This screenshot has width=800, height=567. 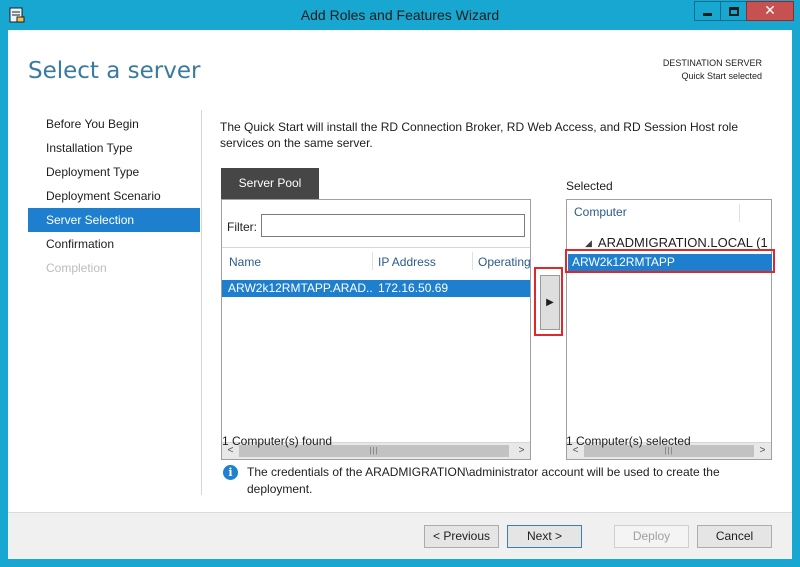 What do you see at coordinates (600, 212) in the screenshot?
I see `column-header-computer: Computer` at bounding box center [600, 212].